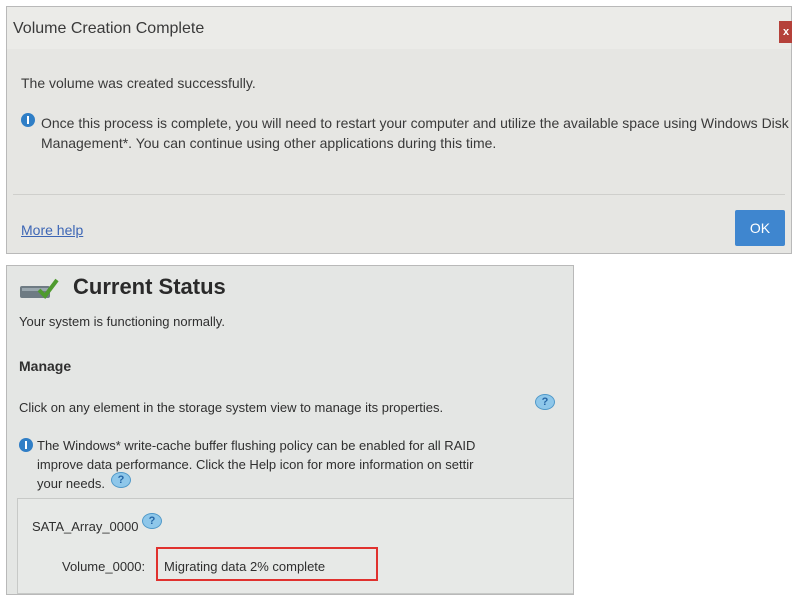 The height and width of the screenshot is (599, 792). What do you see at coordinates (52, 230) in the screenshot?
I see `more-help-link: More help` at bounding box center [52, 230].